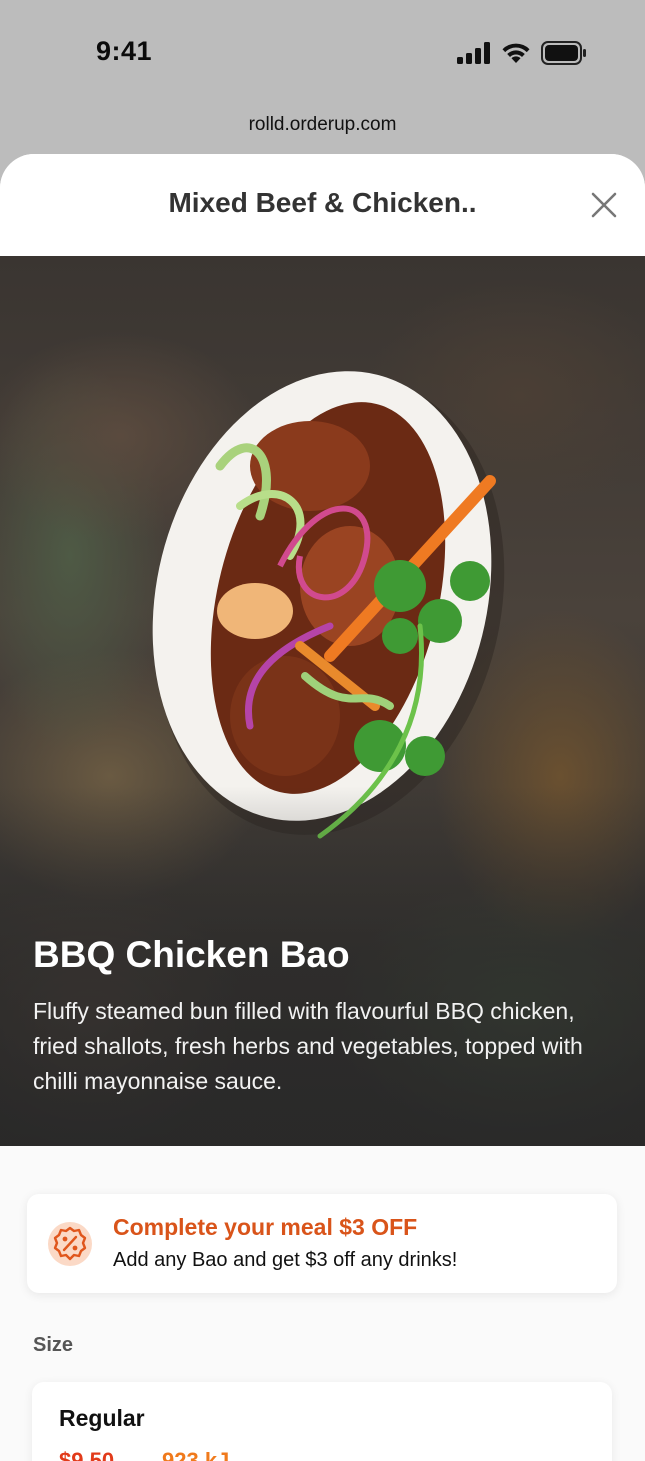  What do you see at coordinates (87, 1454) in the screenshot?
I see `size-option-price: $9.50` at bounding box center [87, 1454].